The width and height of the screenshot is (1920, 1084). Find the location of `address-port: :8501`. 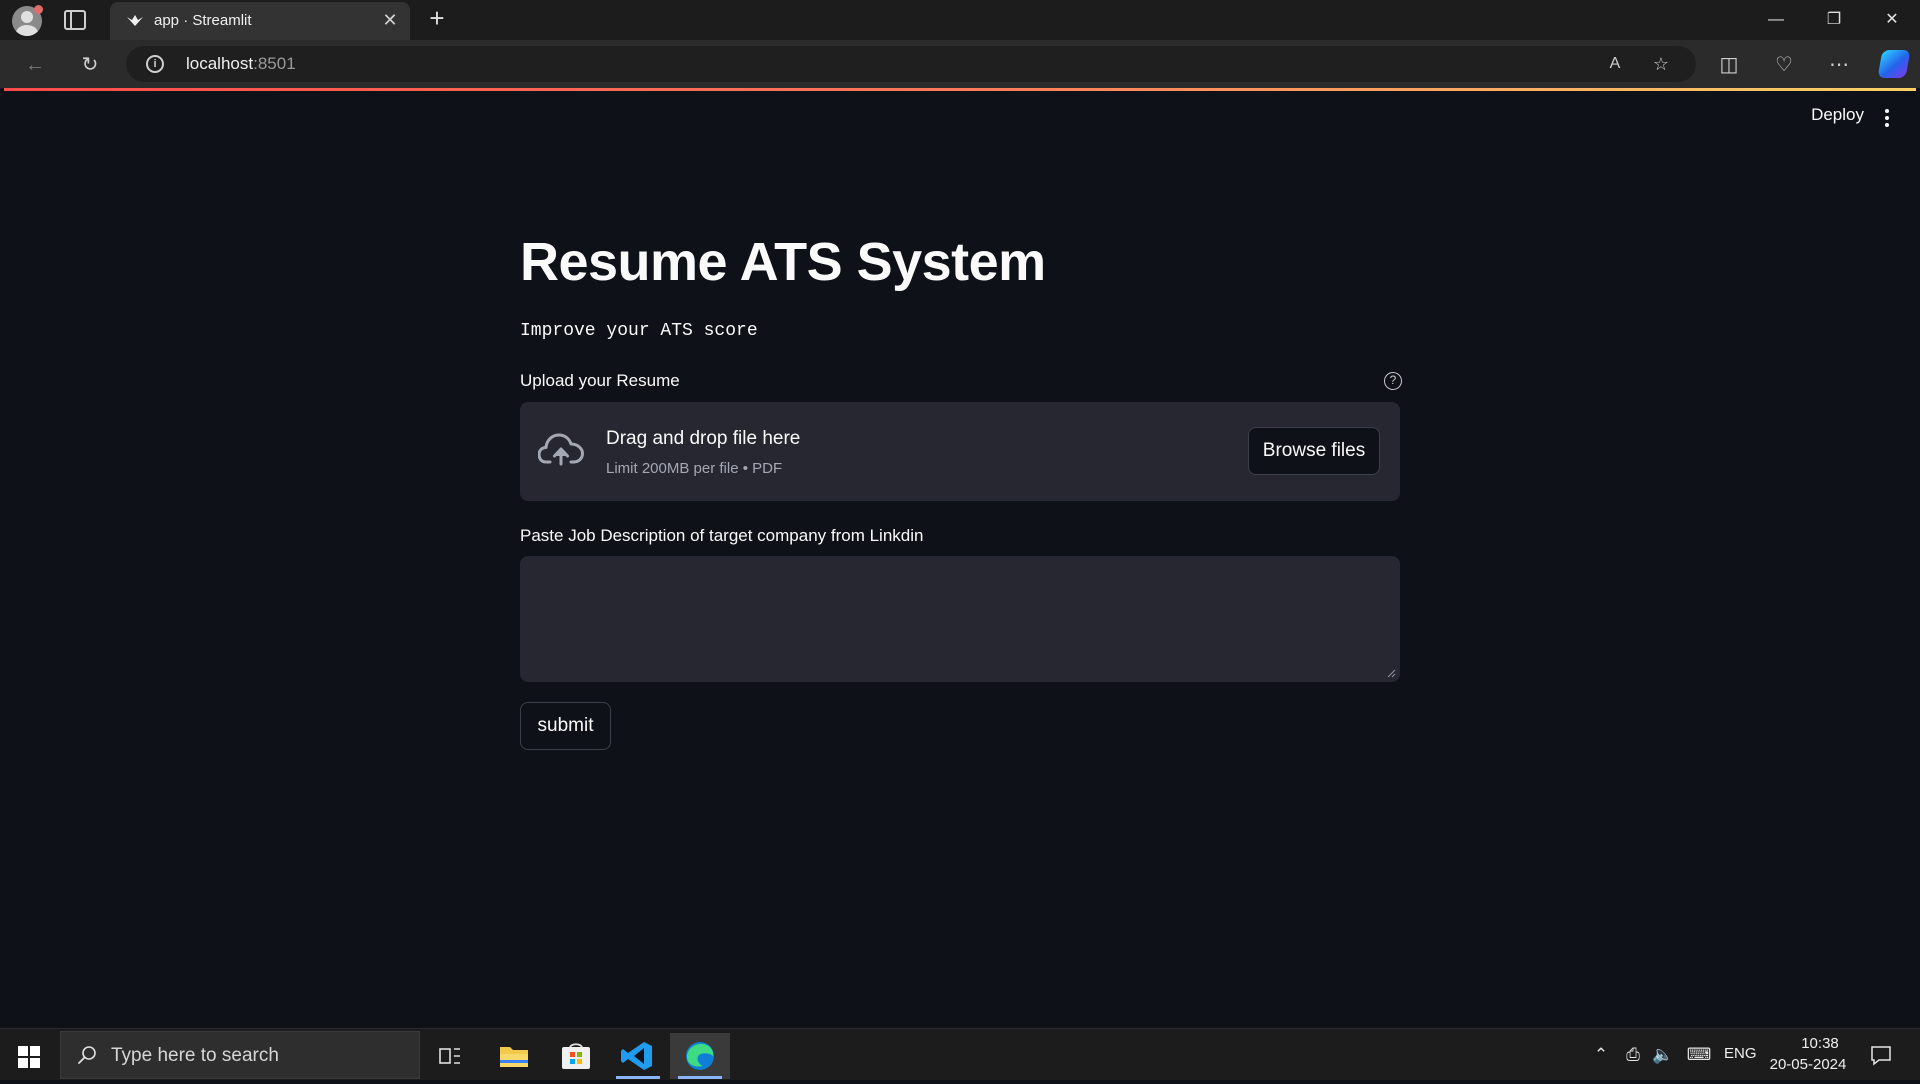

address-port: :8501 is located at coordinates (274, 63).